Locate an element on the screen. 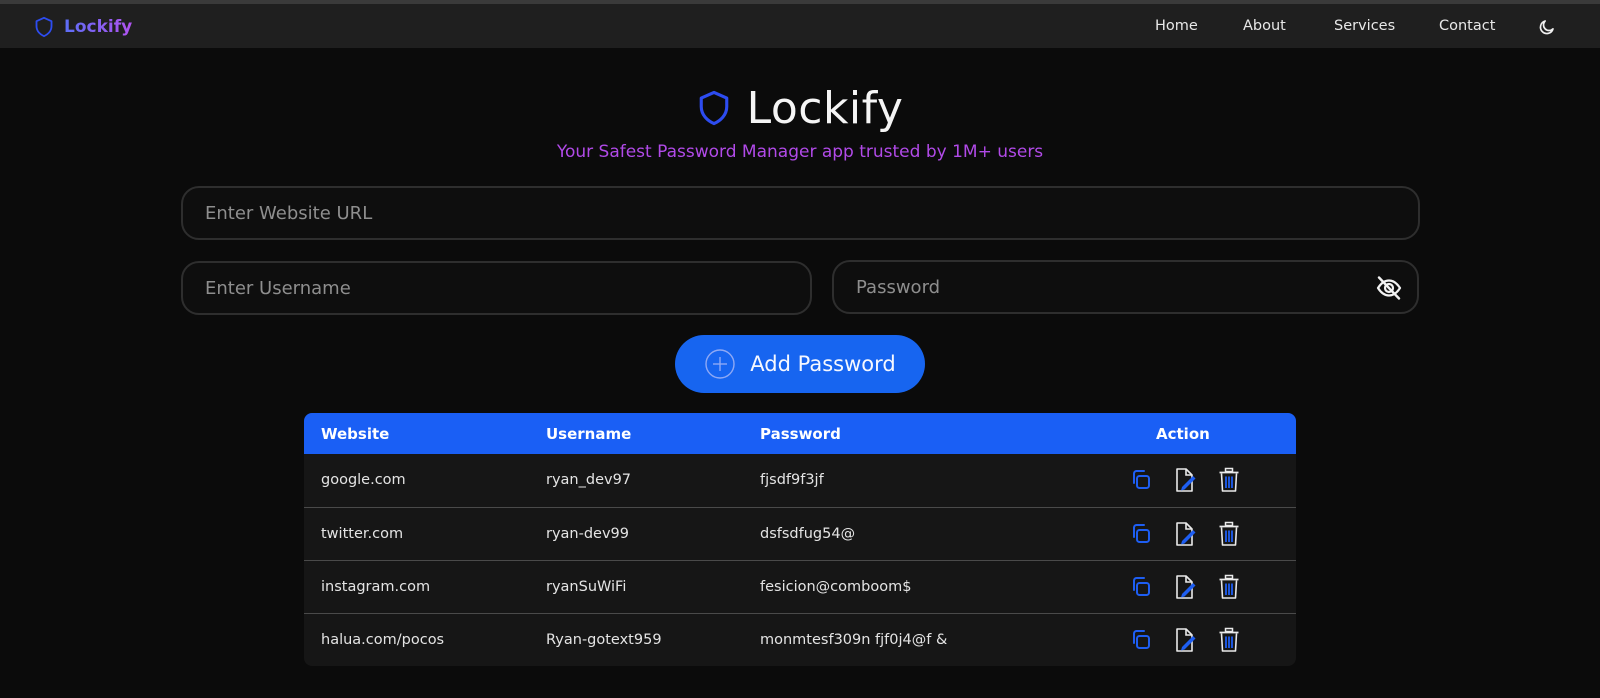  table-row: instagram.com ryanSuWiFi fesicion@comboom$ is located at coordinates (800, 586).